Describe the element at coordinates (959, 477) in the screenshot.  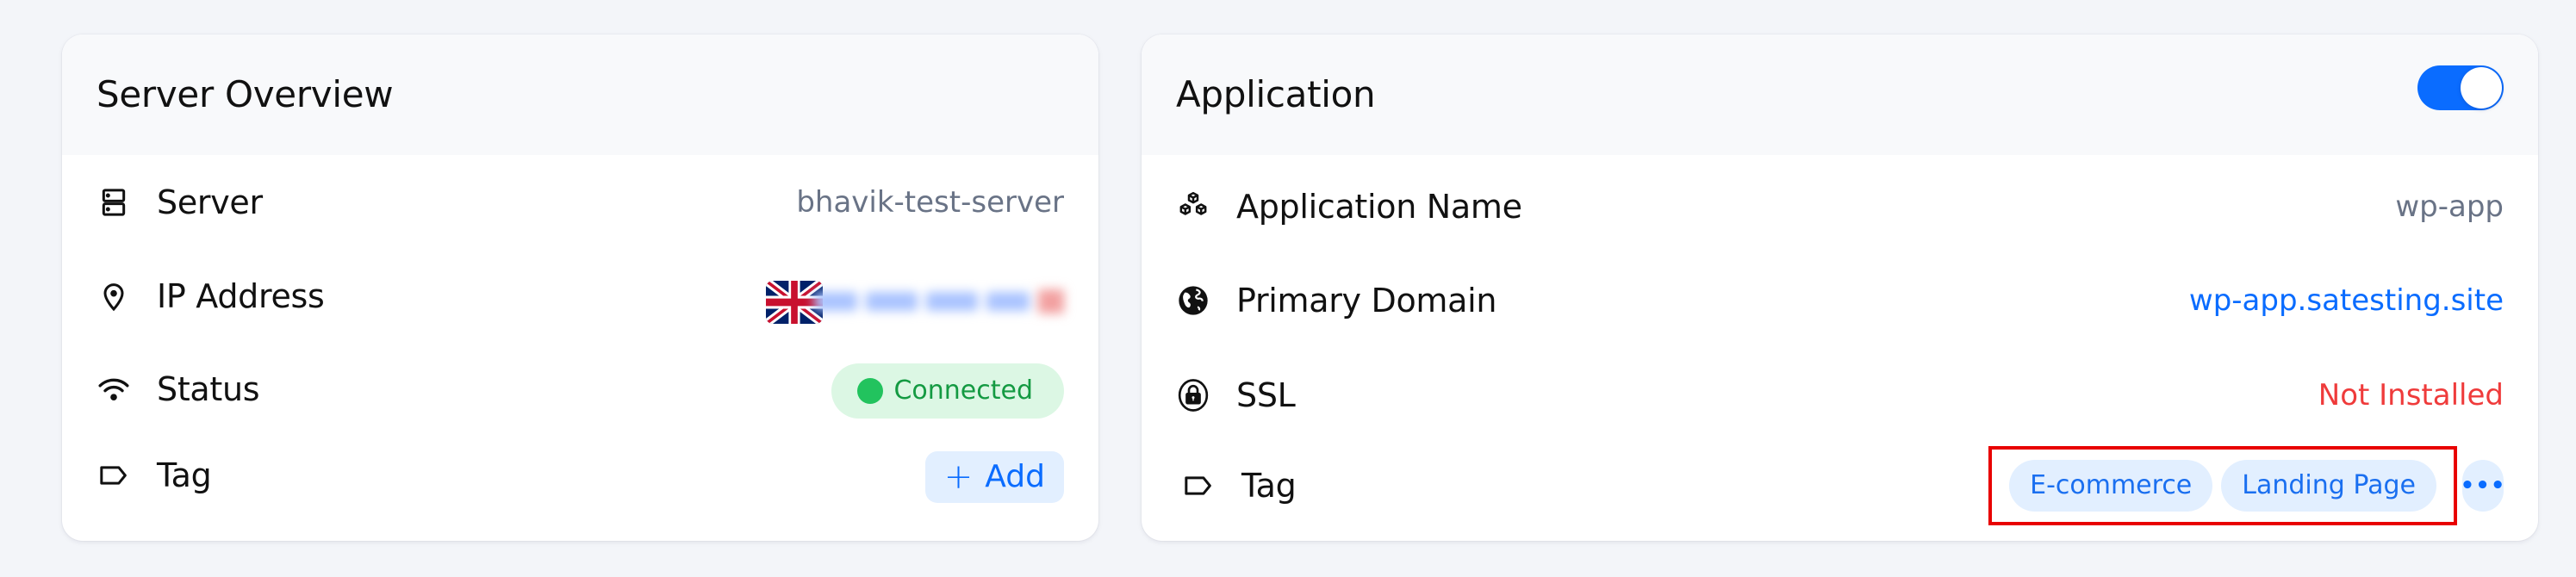
I see `plus-icon: +` at that location.